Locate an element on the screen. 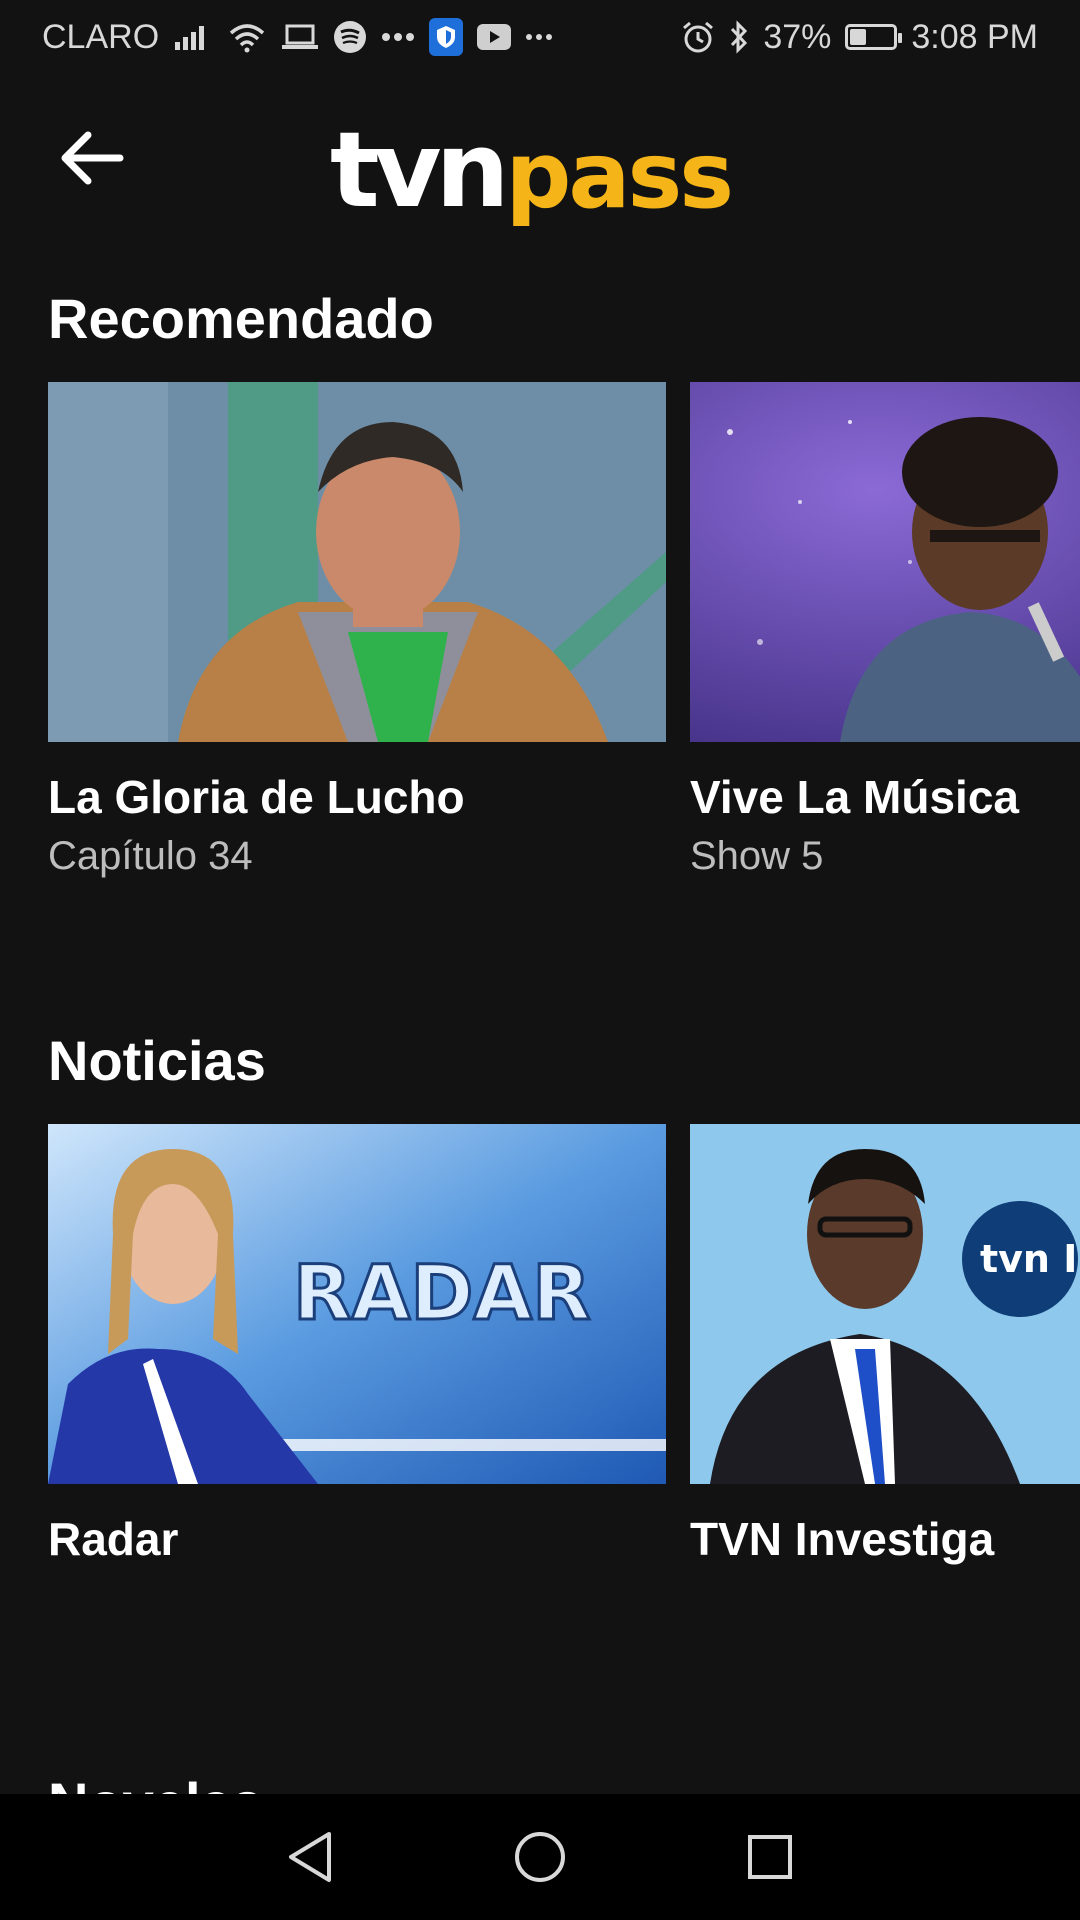 The height and width of the screenshot is (1920, 1080). nav-home-icon is located at coordinates (540, 1857).